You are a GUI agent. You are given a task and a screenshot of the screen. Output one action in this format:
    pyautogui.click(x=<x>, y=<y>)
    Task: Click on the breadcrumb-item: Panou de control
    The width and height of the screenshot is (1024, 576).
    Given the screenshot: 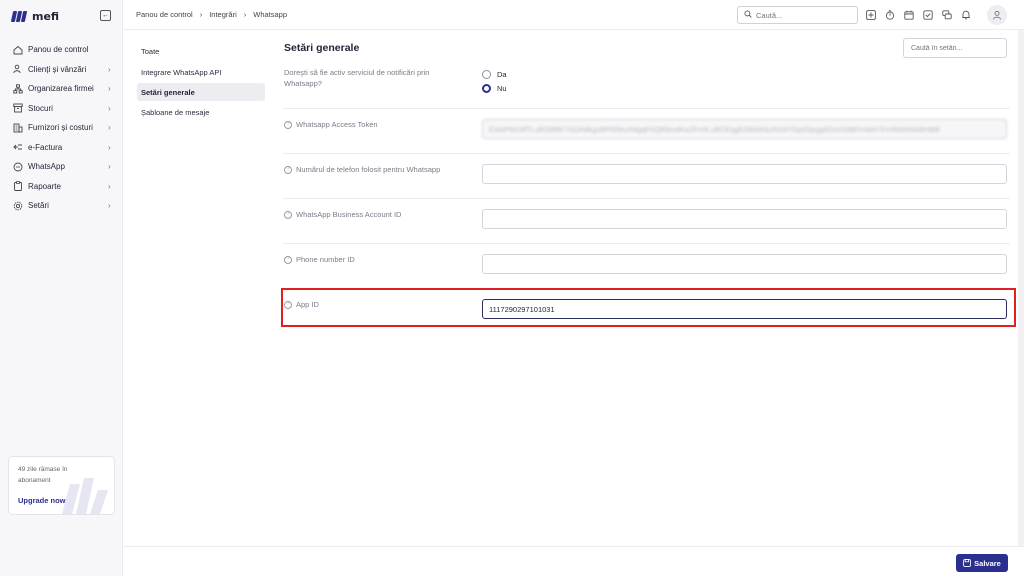 What is the action you would take?
    pyautogui.click(x=164, y=14)
    